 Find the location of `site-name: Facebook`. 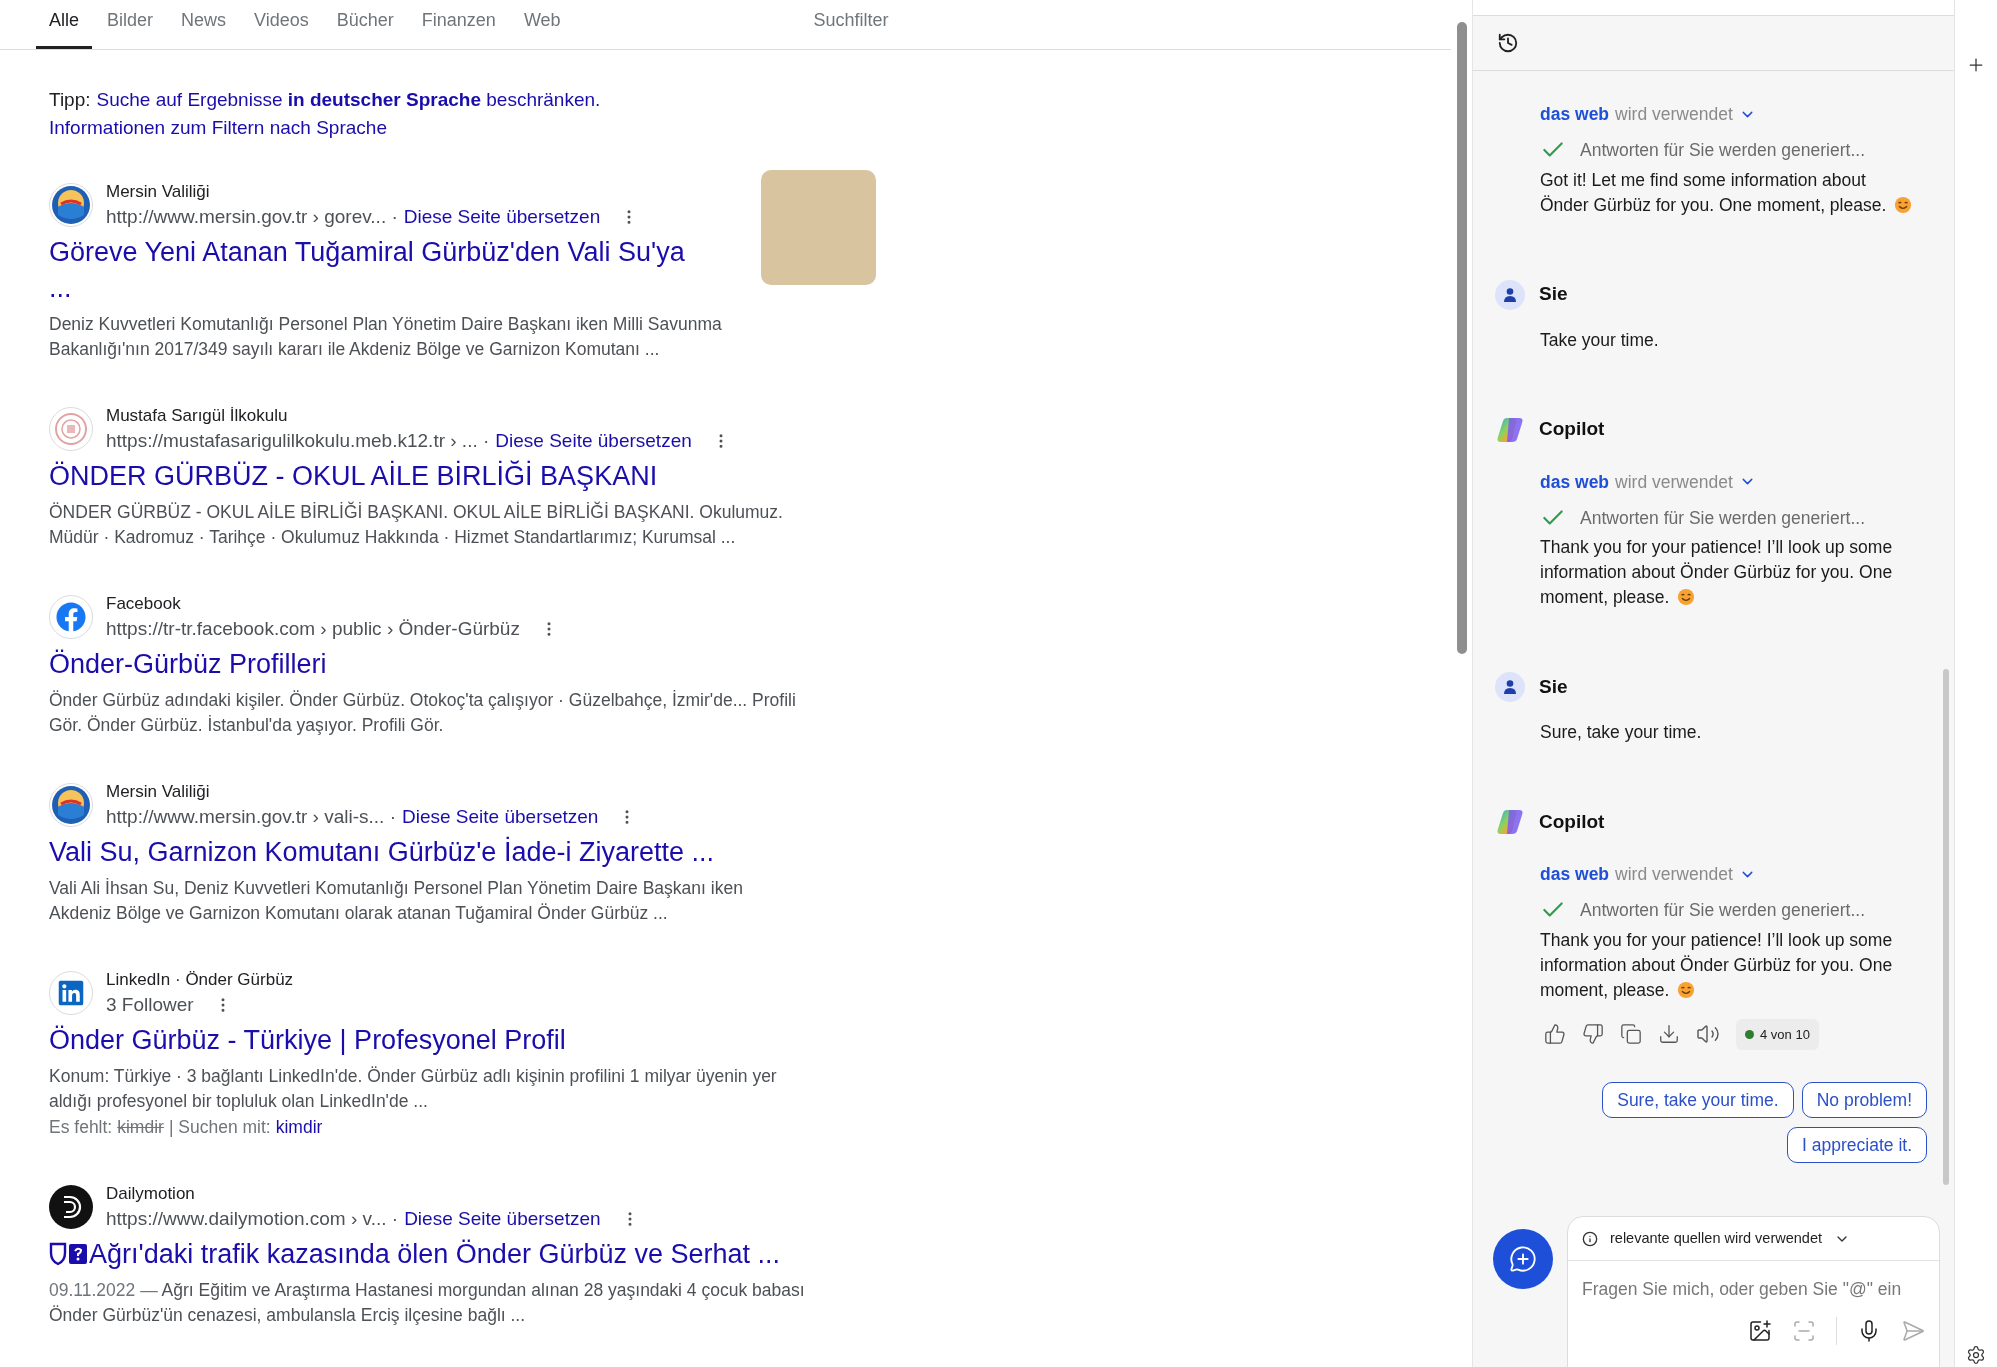

site-name: Facebook is located at coordinates (144, 604).